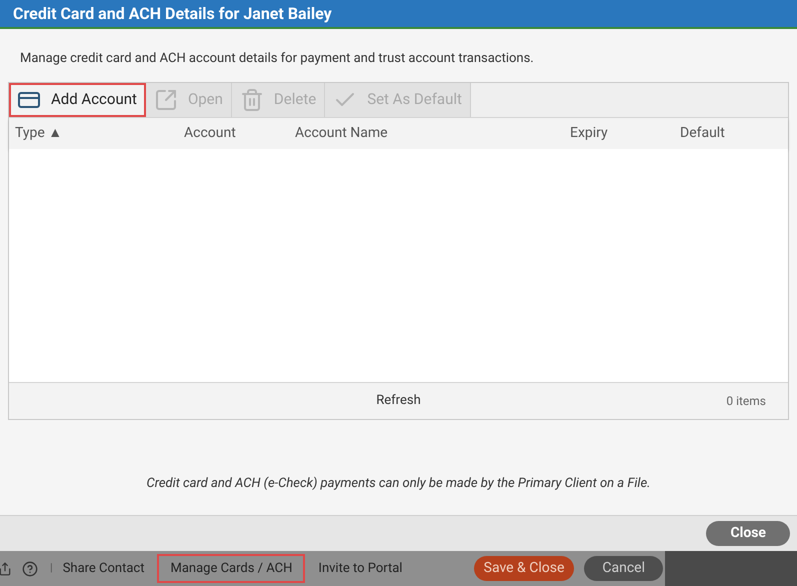  I want to click on refresh-button: Refresh, so click(398, 400).